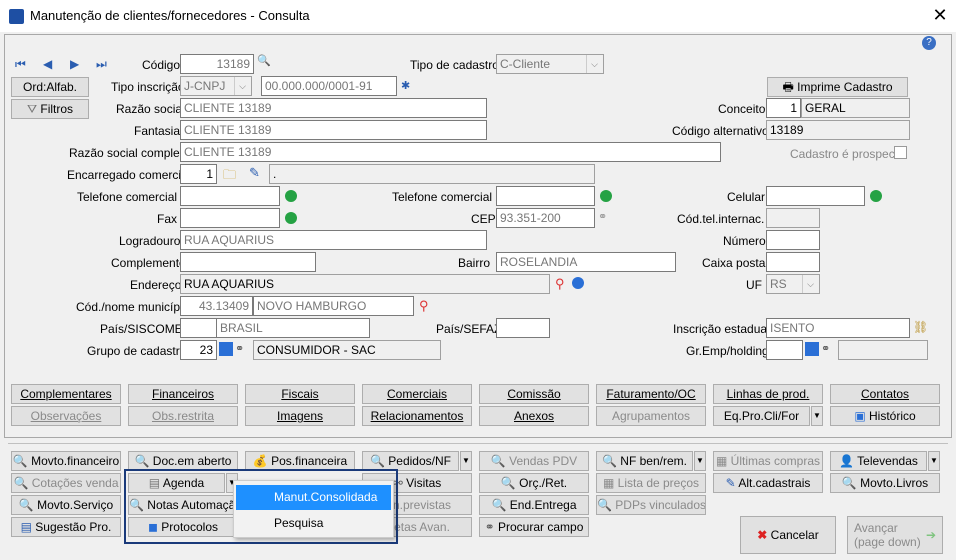  Describe the element at coordinates (768, 461) in the screenshot. I see `ultimas-compras-button: ▦ Últimas compras` at that location.